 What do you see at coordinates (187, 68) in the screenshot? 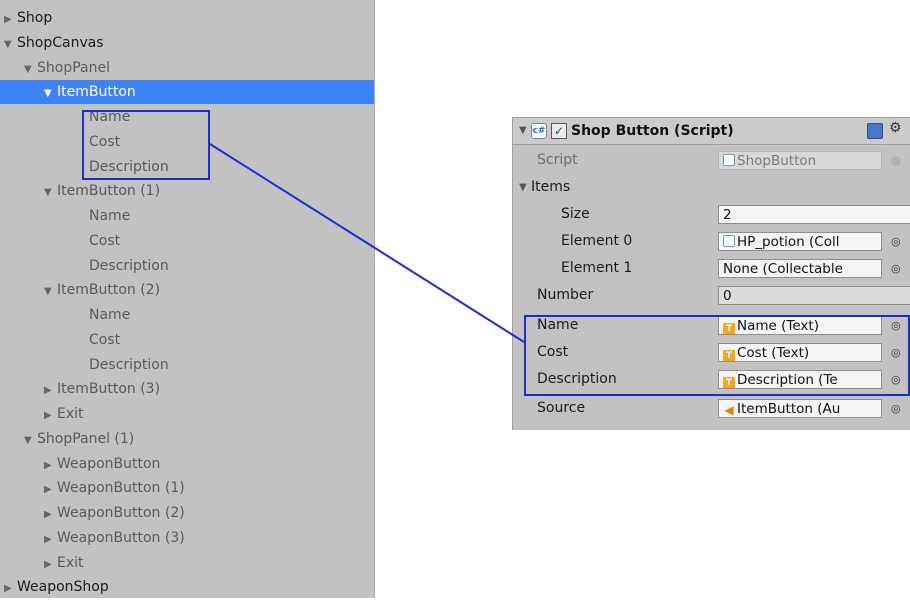
I see `hierarchy-item: ▼ ShopPanel` at bounding box center [187, 68].